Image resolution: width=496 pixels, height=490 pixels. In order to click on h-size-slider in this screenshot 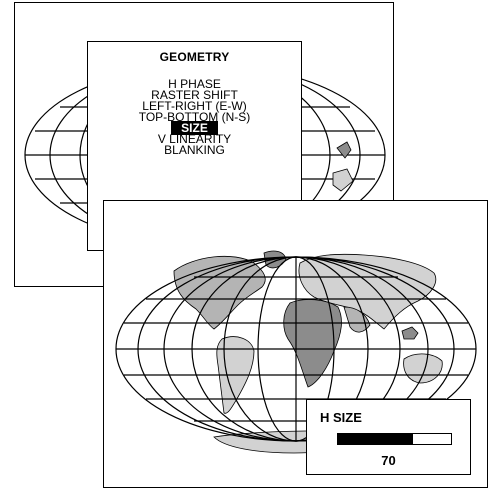, I will do `click(394, 439)`.